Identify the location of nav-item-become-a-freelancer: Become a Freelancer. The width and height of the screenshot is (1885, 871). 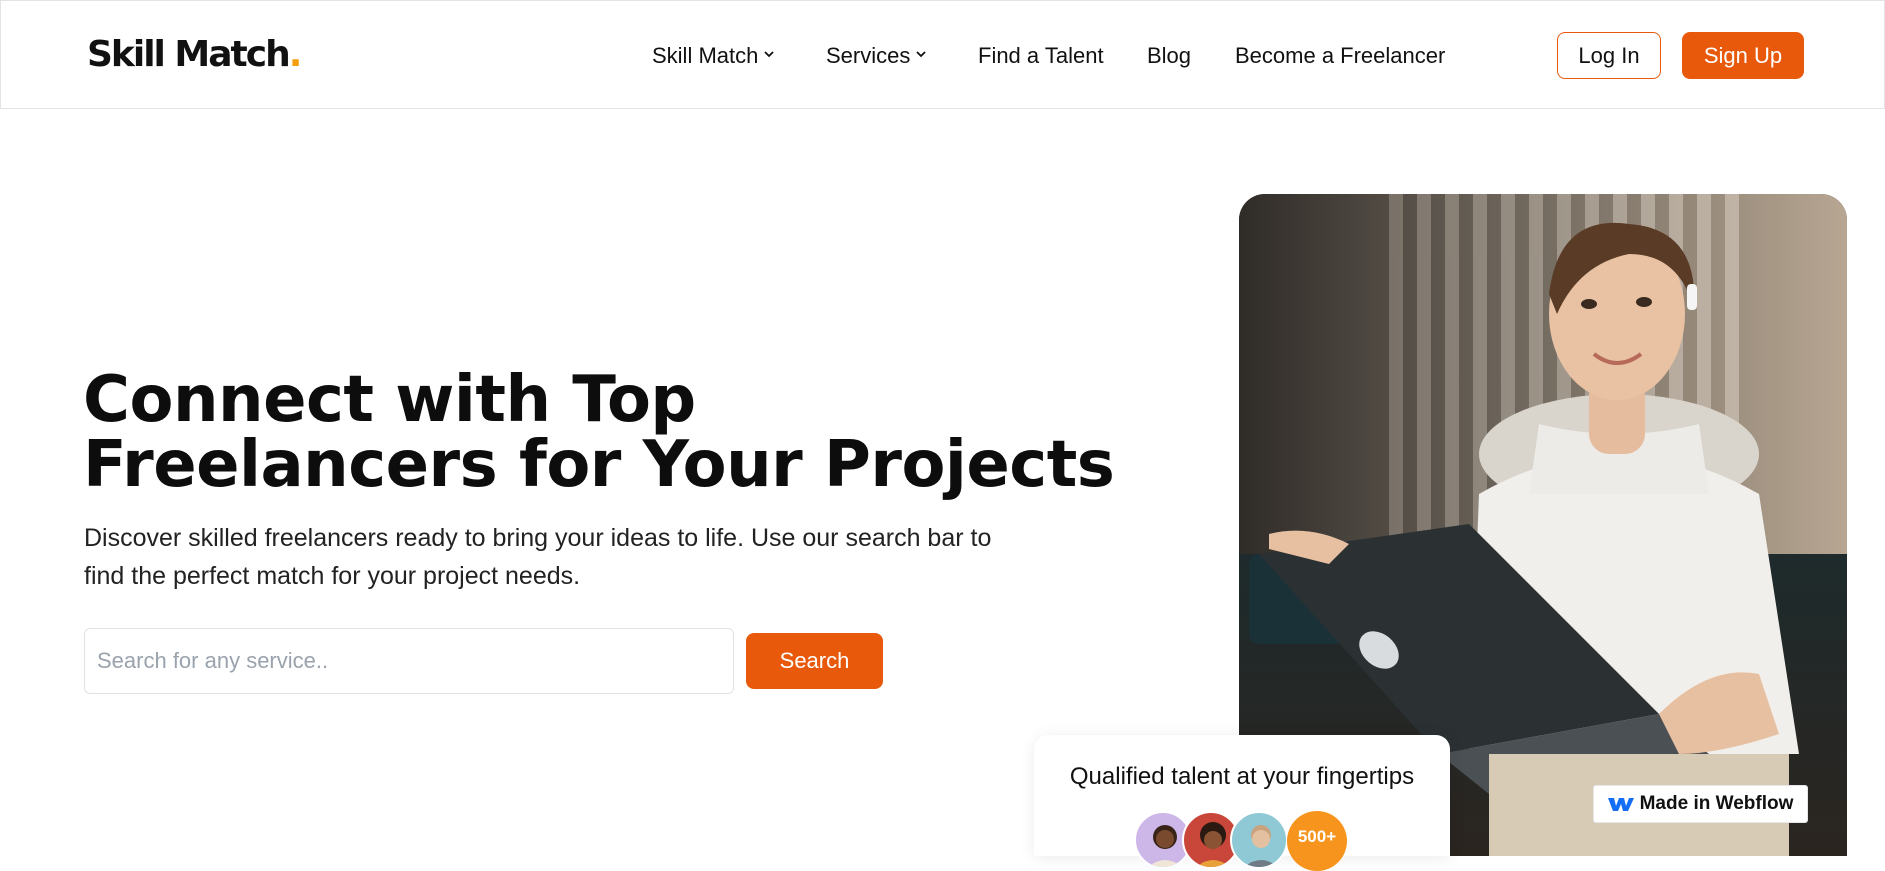
(1340, 56).